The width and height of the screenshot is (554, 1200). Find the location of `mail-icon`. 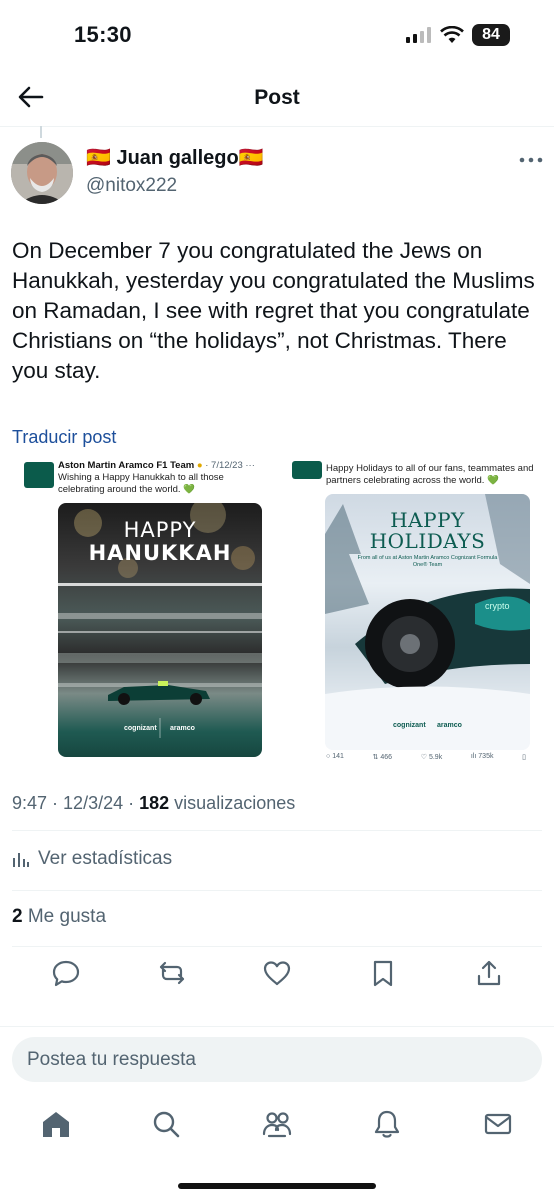

mail-icon is located at coordinates (498, 1124).